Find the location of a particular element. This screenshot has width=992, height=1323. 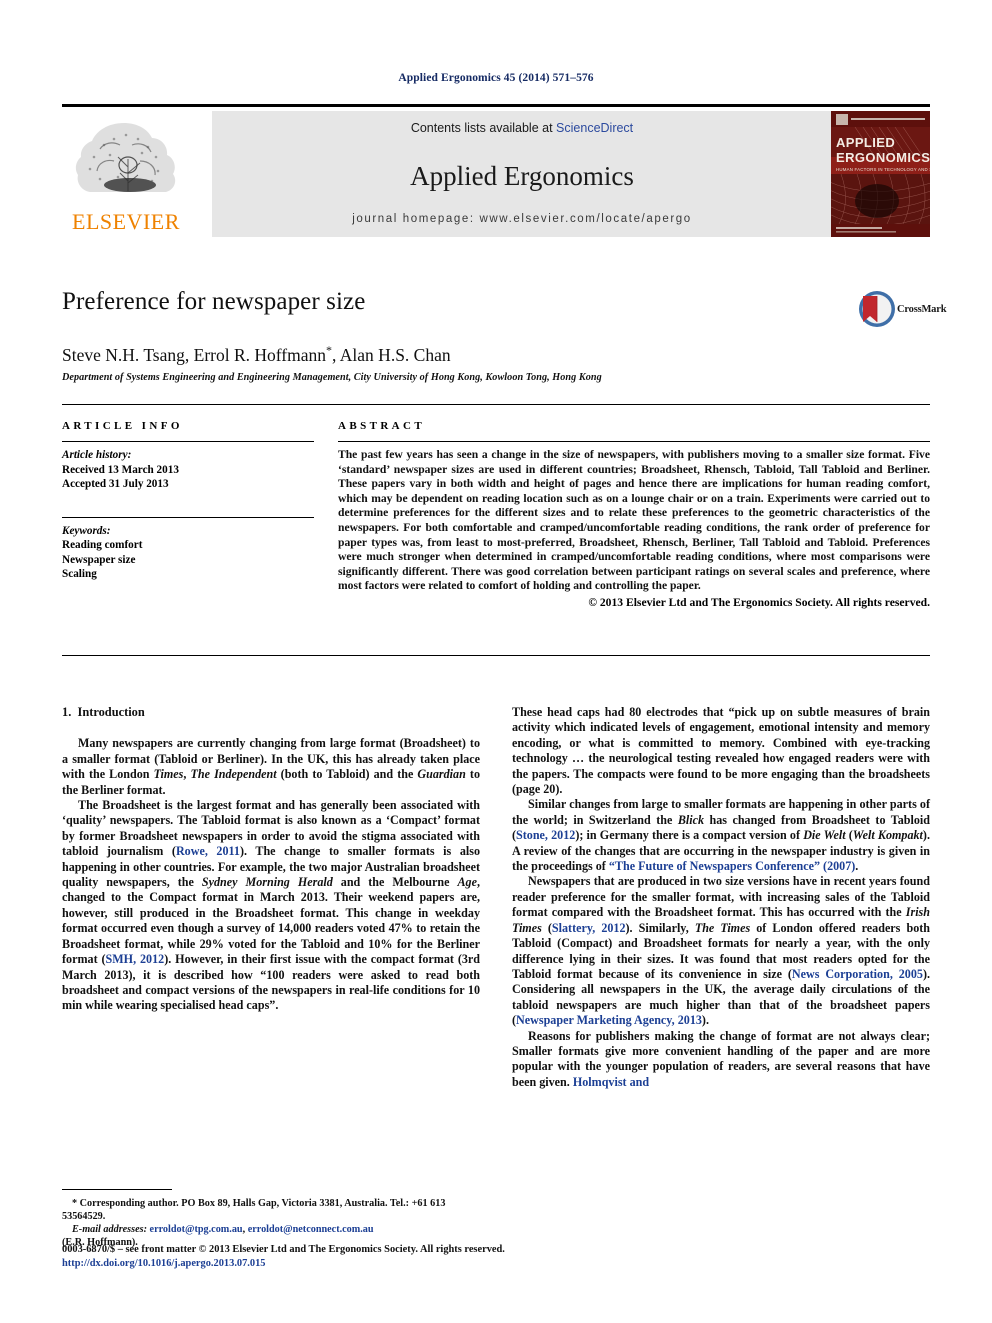

authors-primary: Steve N.H. Tsang, Errol R. Hoffmann is located at coordinates (194, 354).